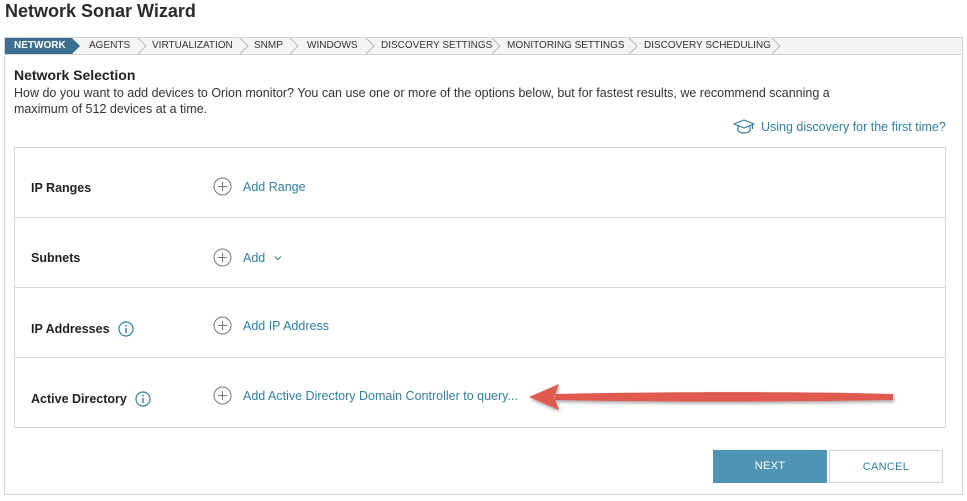  I want to click on row-subnets: Subnets Add, so click(480, 253).